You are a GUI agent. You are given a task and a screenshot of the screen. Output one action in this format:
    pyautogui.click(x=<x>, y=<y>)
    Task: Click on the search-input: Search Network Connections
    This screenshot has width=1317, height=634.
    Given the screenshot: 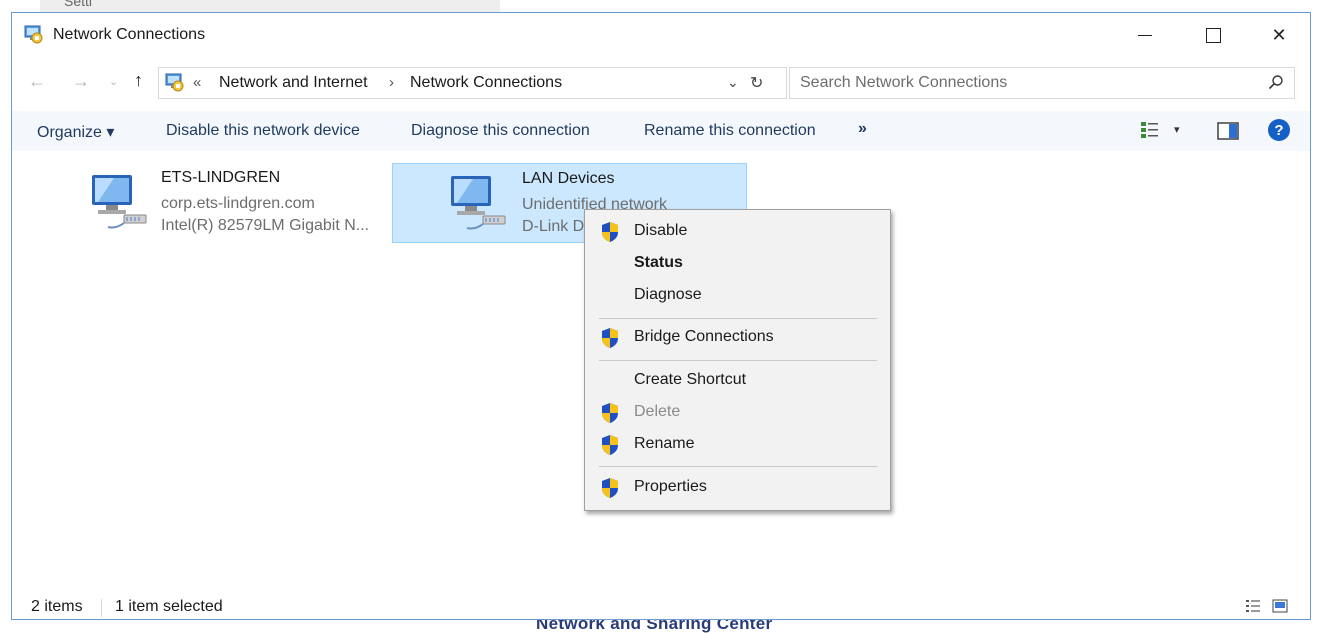 What is the action you would take?
    pyautogui.click(x=903, y=83)
    